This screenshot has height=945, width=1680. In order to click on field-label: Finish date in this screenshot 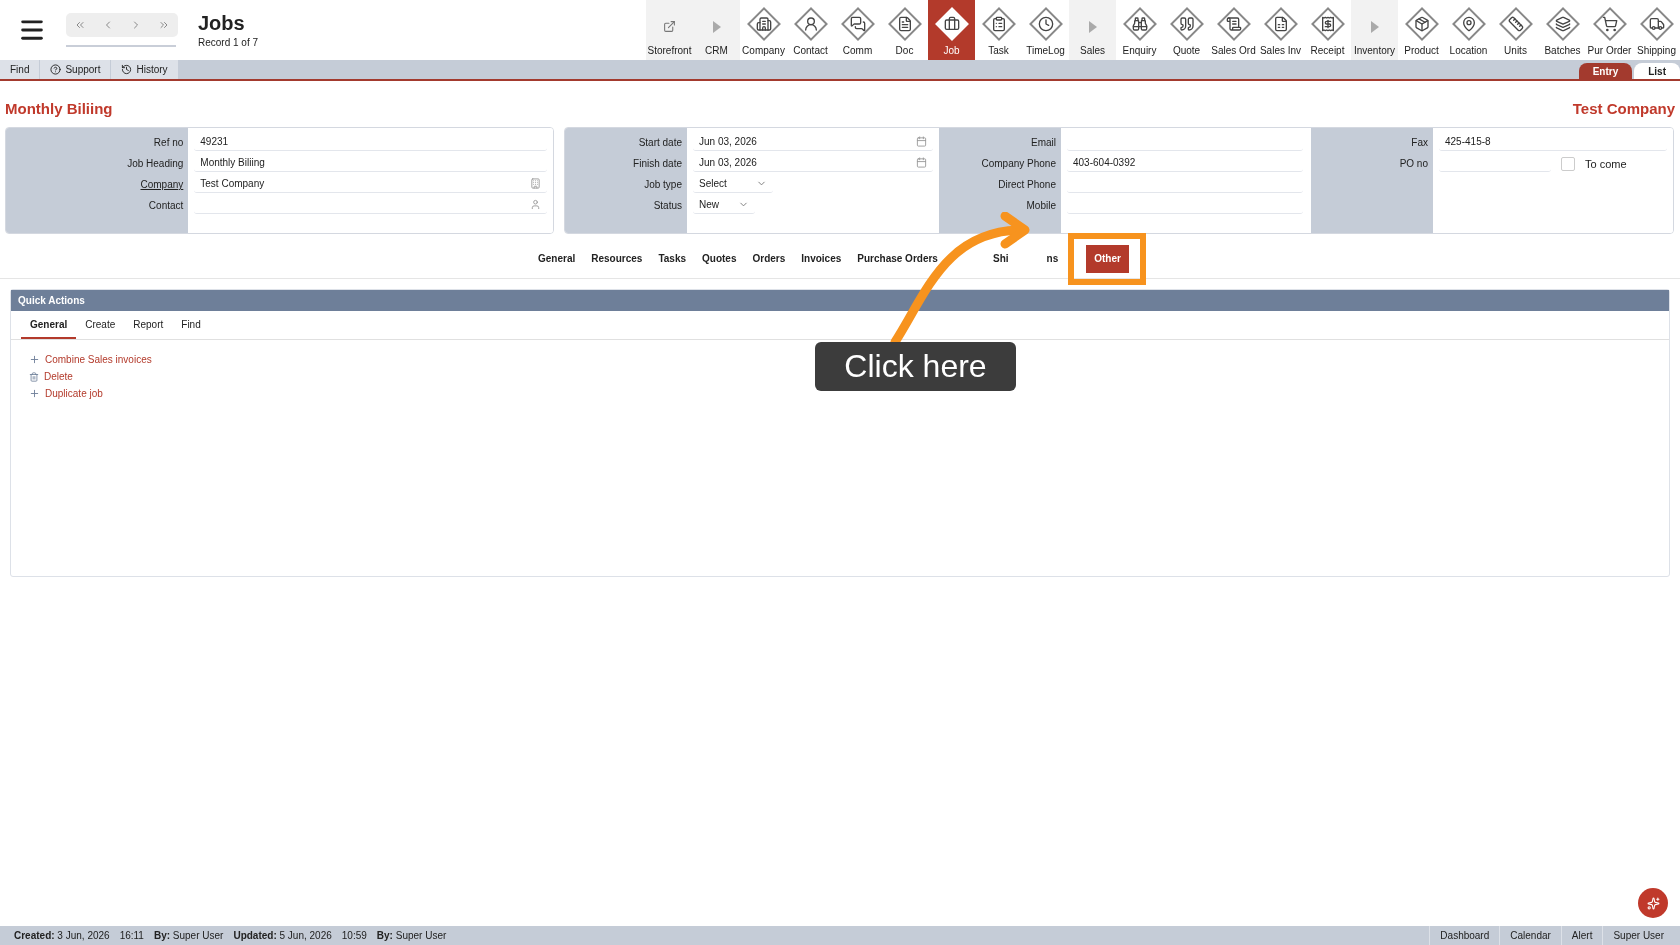, I will do `click(657, 164)`.